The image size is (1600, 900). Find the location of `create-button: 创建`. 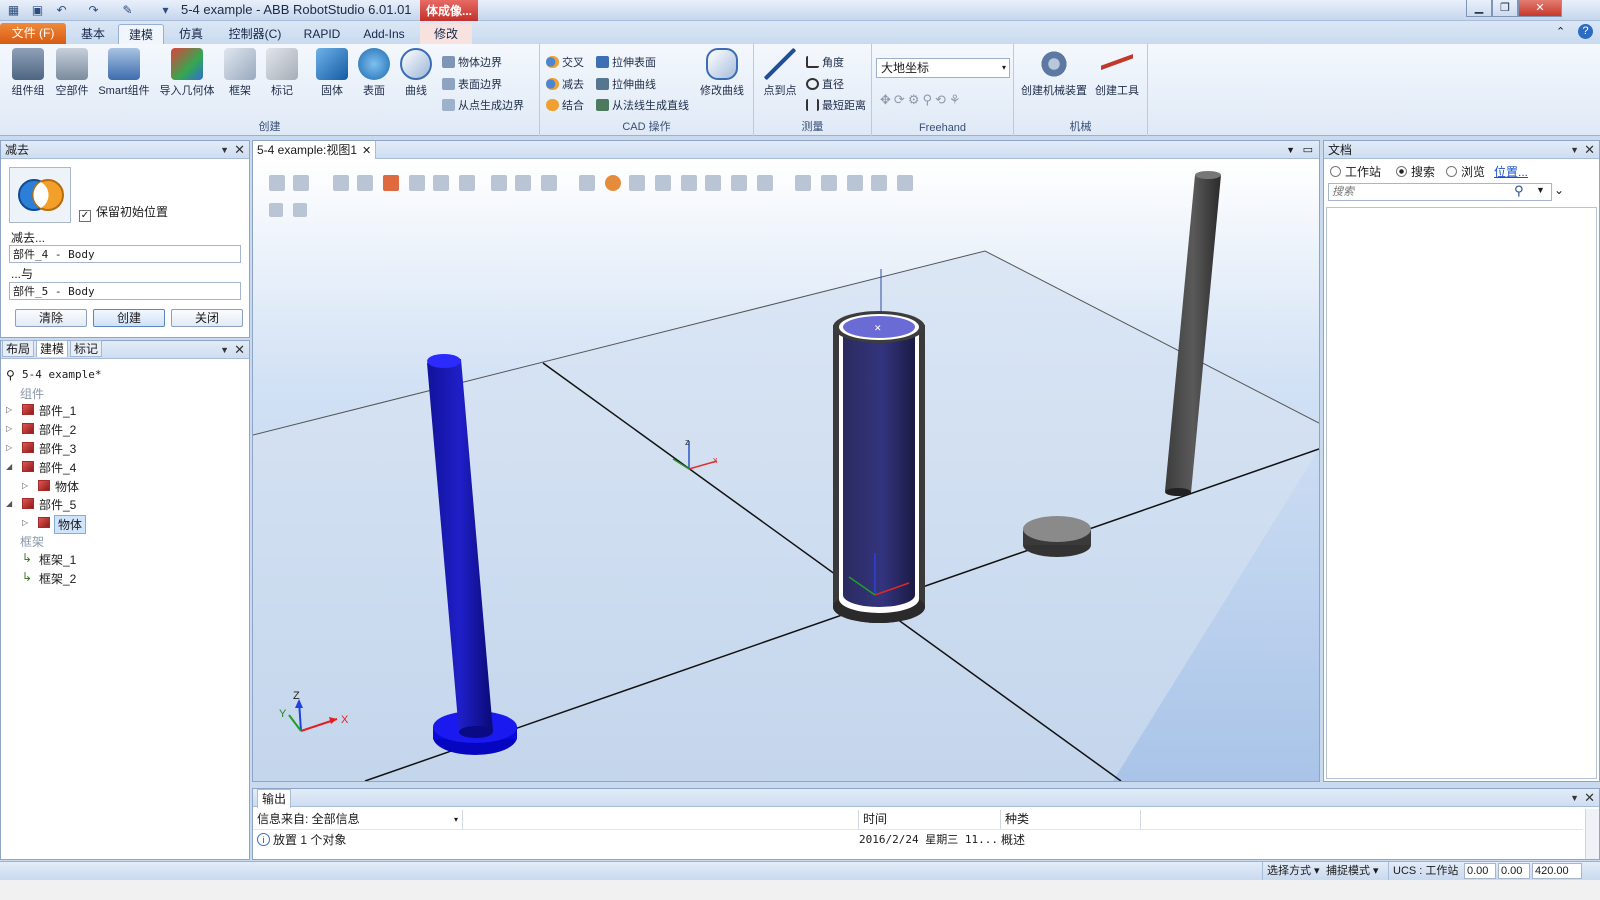

create-button: 创建 is located at coordinates (129, 318).